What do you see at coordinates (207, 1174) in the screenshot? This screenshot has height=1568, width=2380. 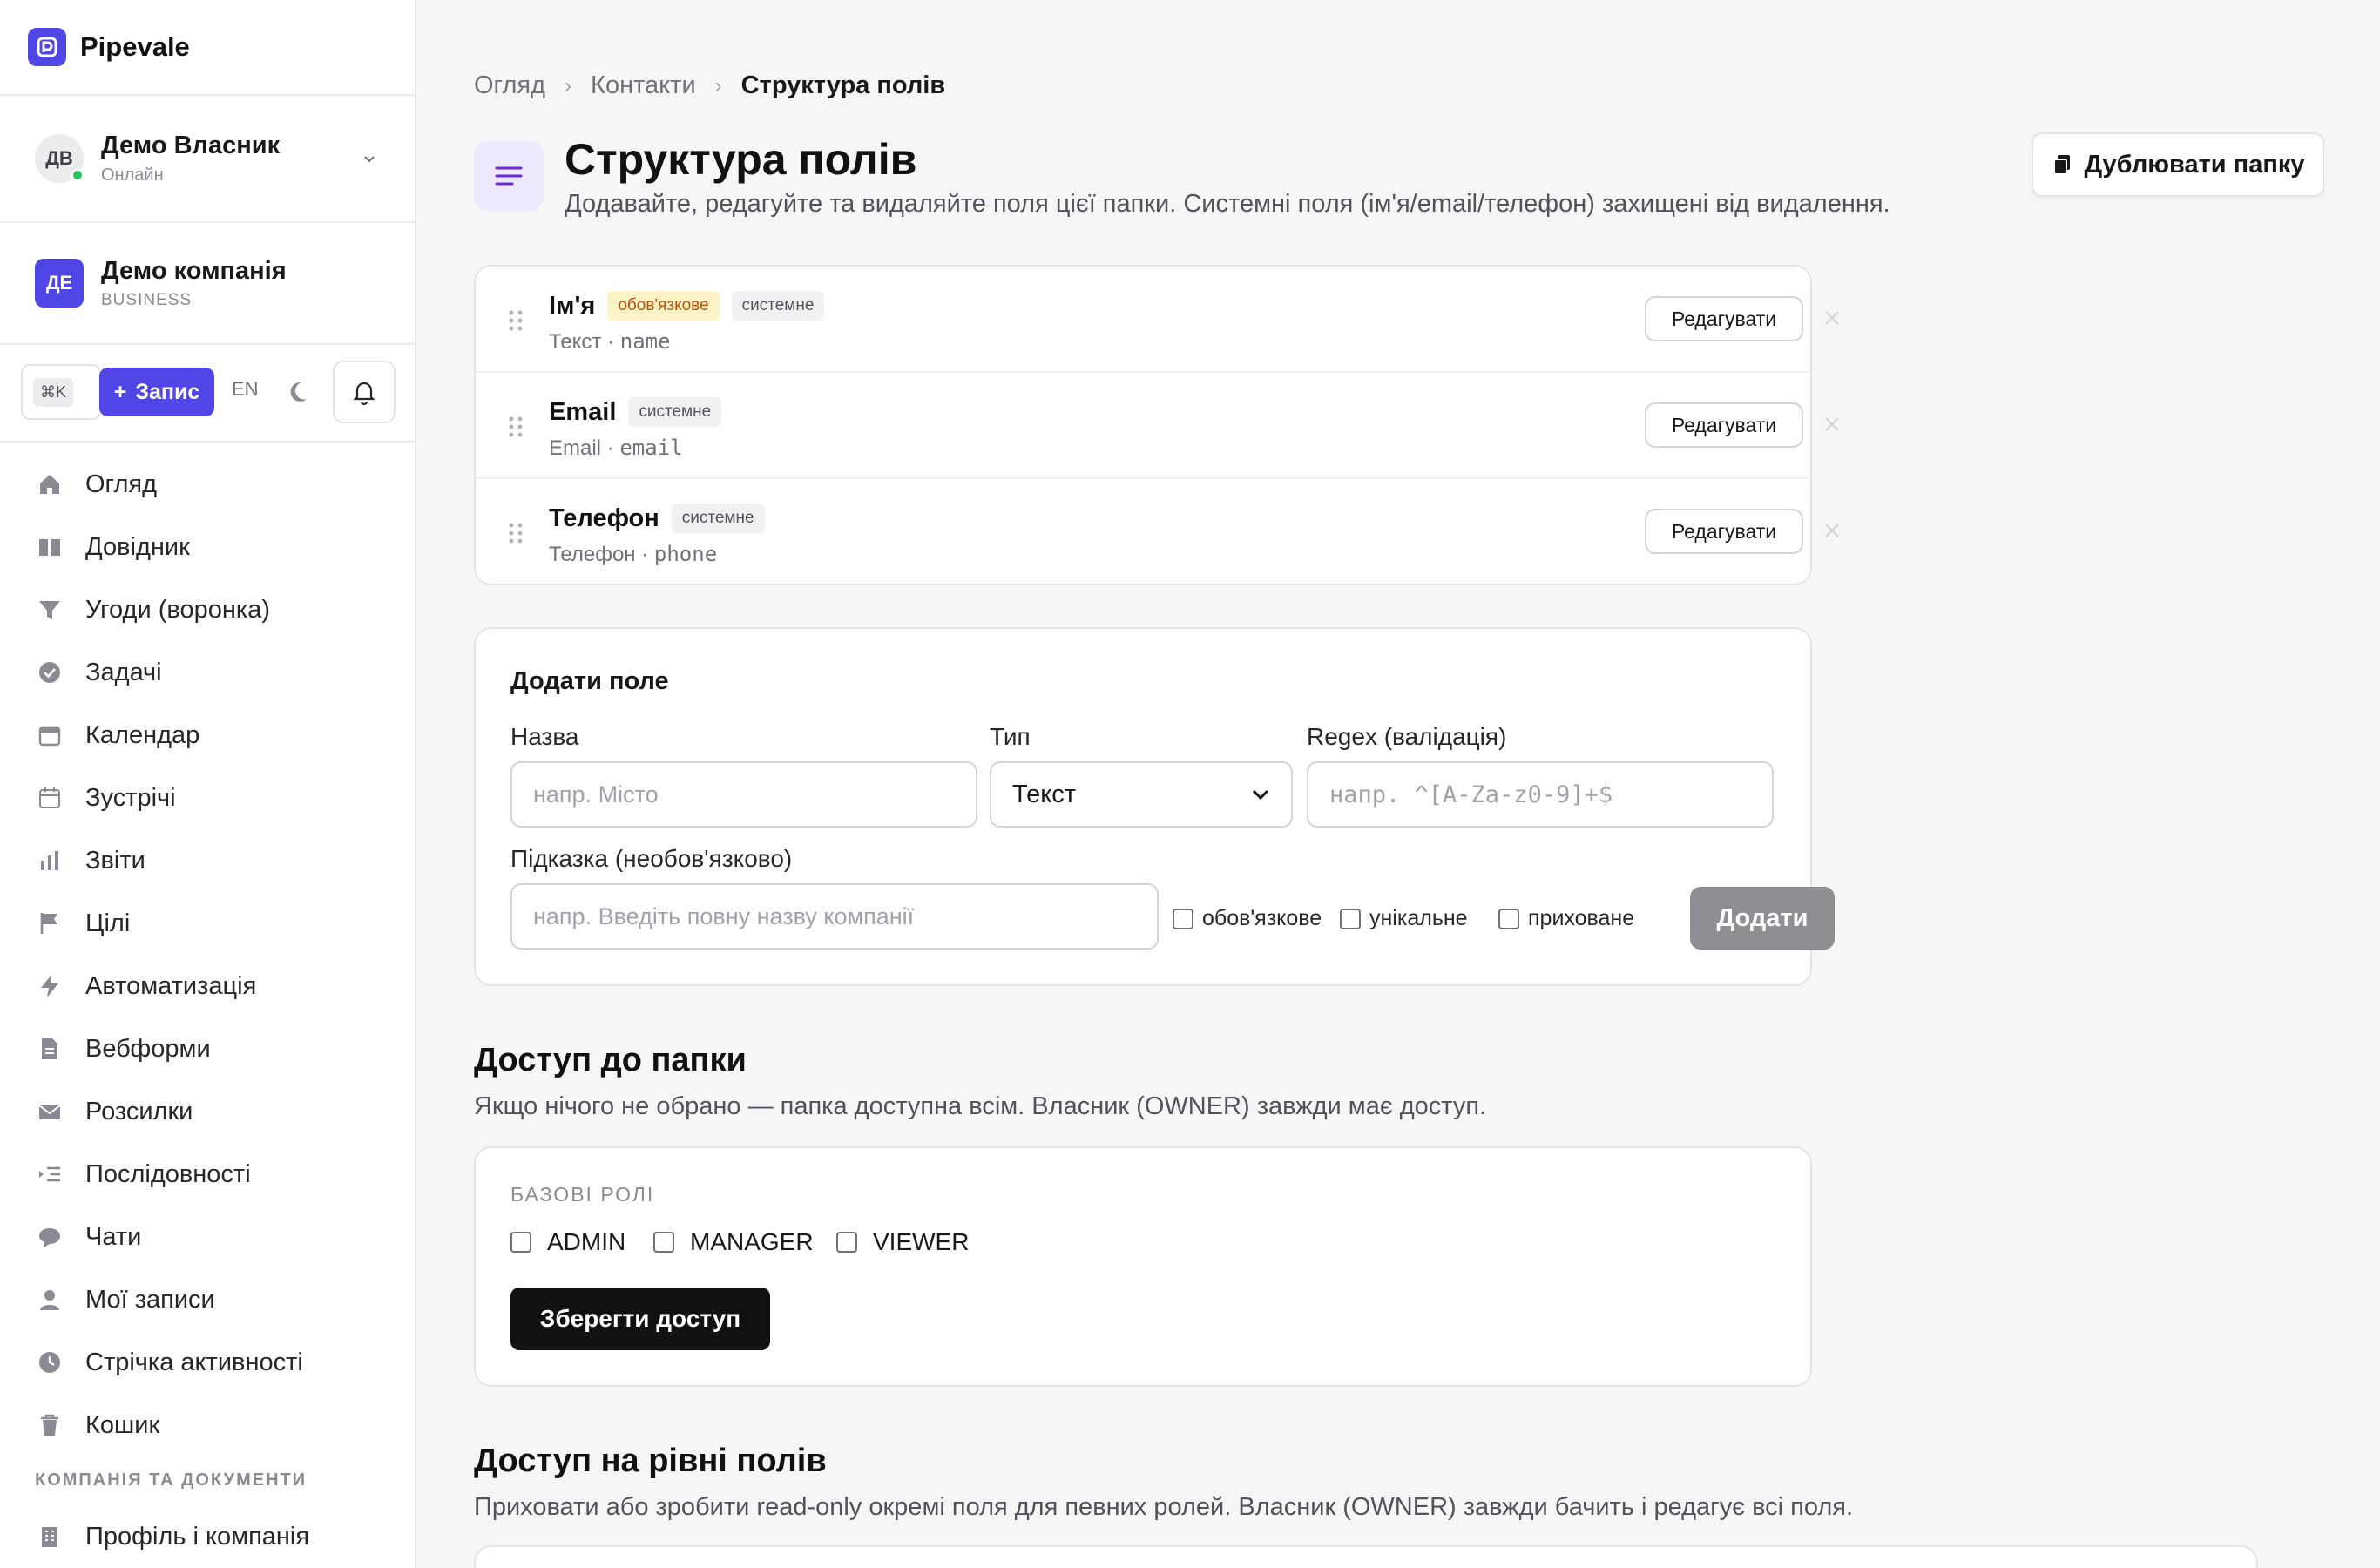 I see `sidebar-item-11: Послідовності` at bounding box center [207, 1174].